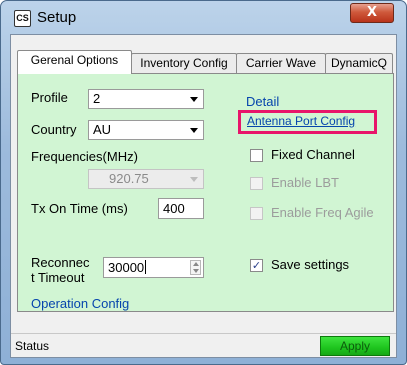 The image size is (407, 365). I want to click on tab-inventory-config: Inventory Config, so click(184, 63).